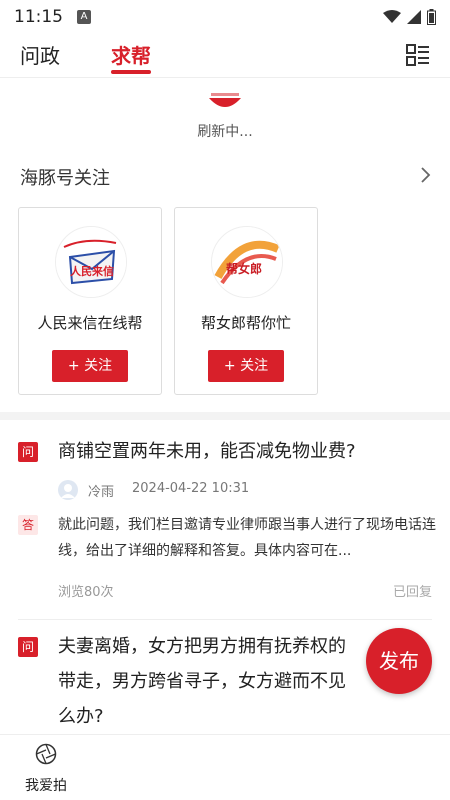 The height and width of the screenshot is (800, 450). I want to click on cellular-signal-icon, so click(414, 17).